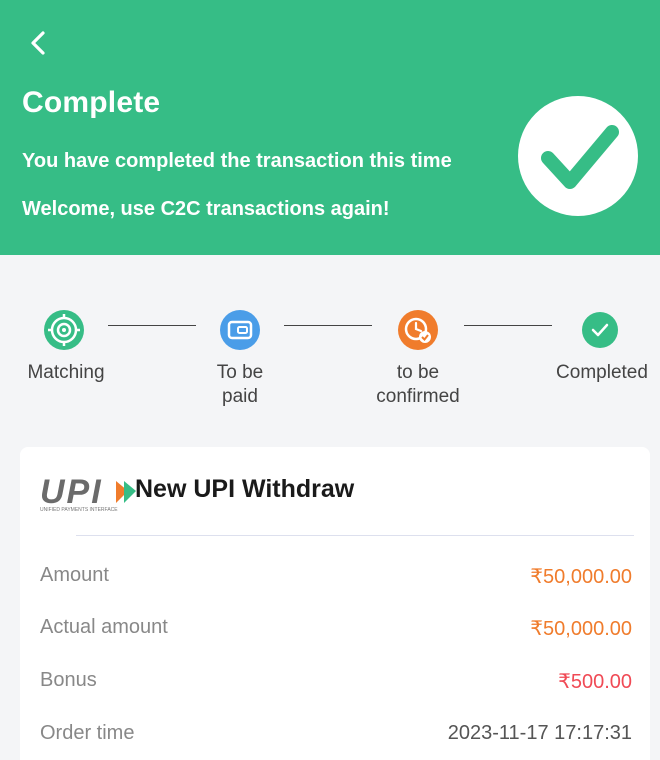 The width and height of the screenshot is (660, 760). I want to click on wallet-icon, so click(240, 330).